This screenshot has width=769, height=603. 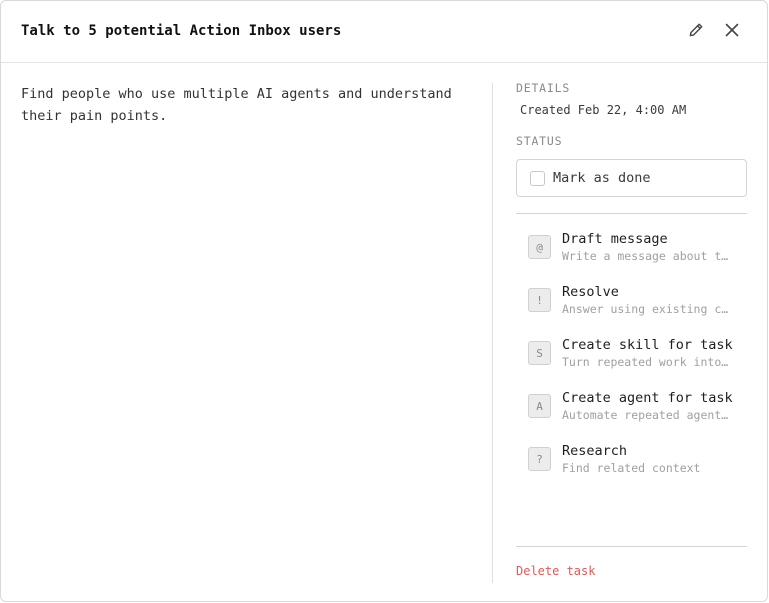 I want to click on edit-button, so click(x=696, y=32).